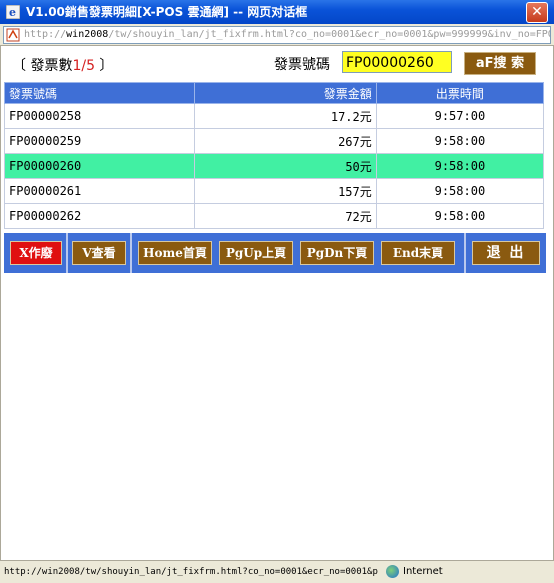  I want to click on title-bar: e V1.00銷售發票明細[X-POS 雲通網] -- 网页对话框 ✕, so click(277, 12).